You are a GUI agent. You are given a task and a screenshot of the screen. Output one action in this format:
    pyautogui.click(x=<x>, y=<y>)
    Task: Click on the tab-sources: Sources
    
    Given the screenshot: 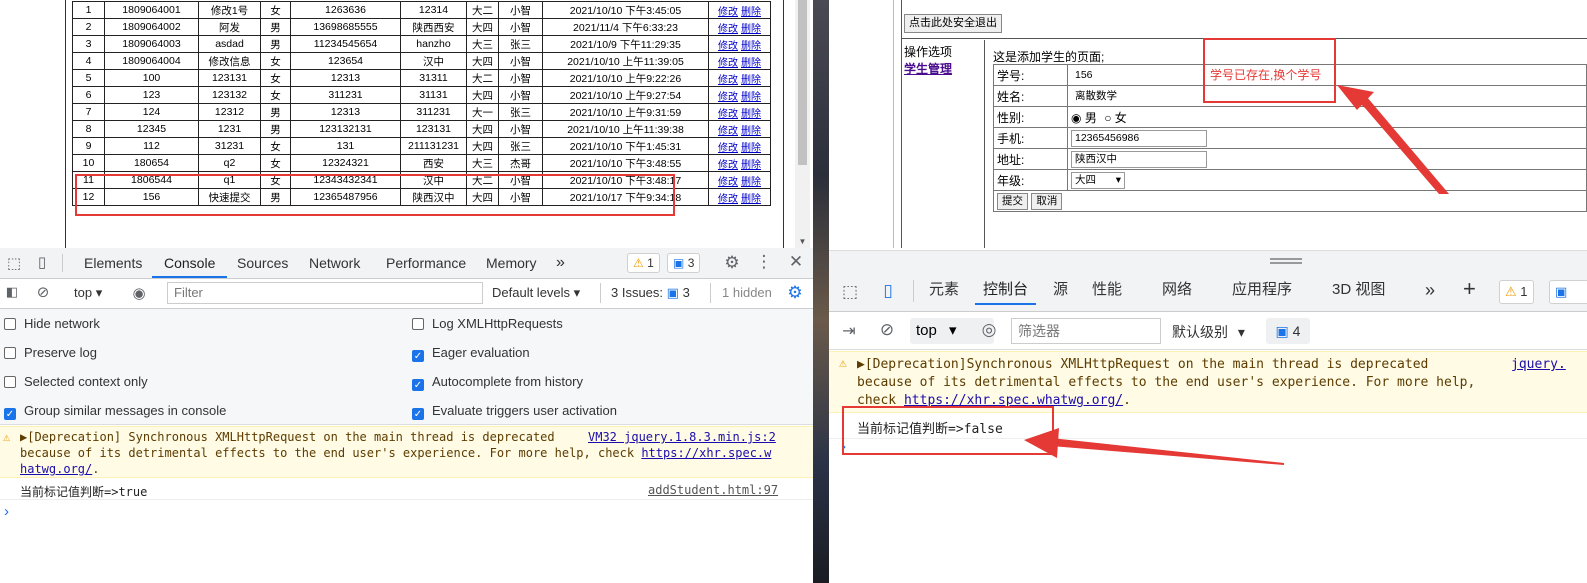 What is the action you would take?
    pyautogui.click(x=262, y=263)
    